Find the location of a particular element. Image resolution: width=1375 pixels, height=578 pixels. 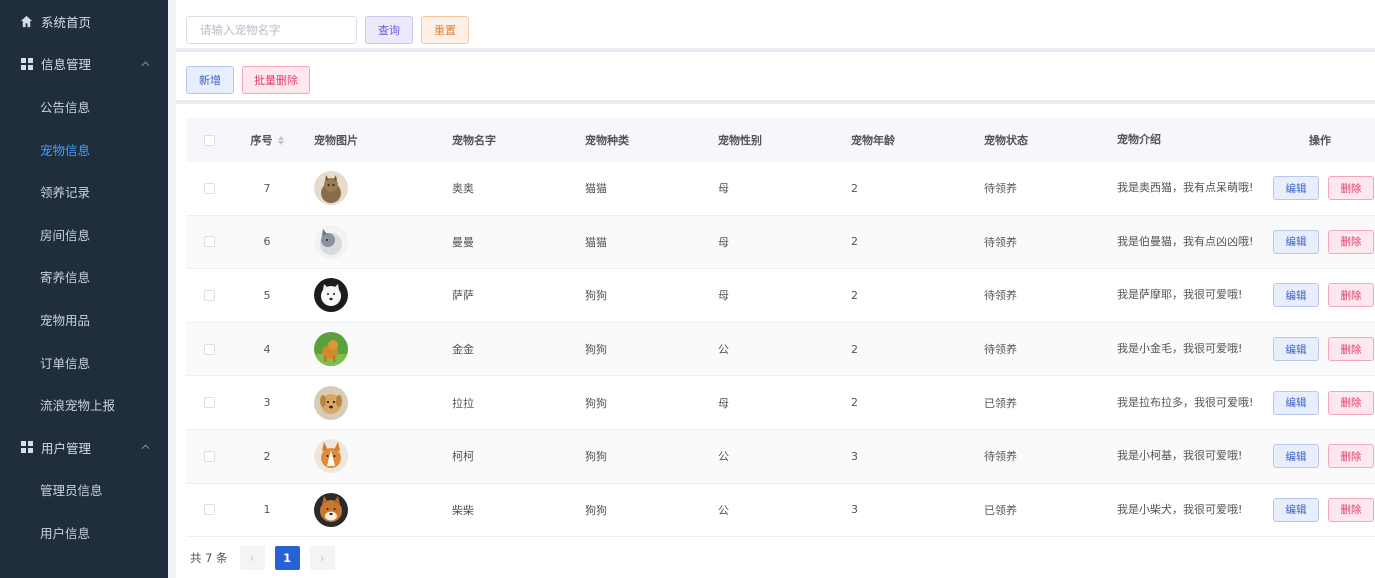

sidebar-item-pet-info: 宠物信息 is located at coordinates (84, 149).